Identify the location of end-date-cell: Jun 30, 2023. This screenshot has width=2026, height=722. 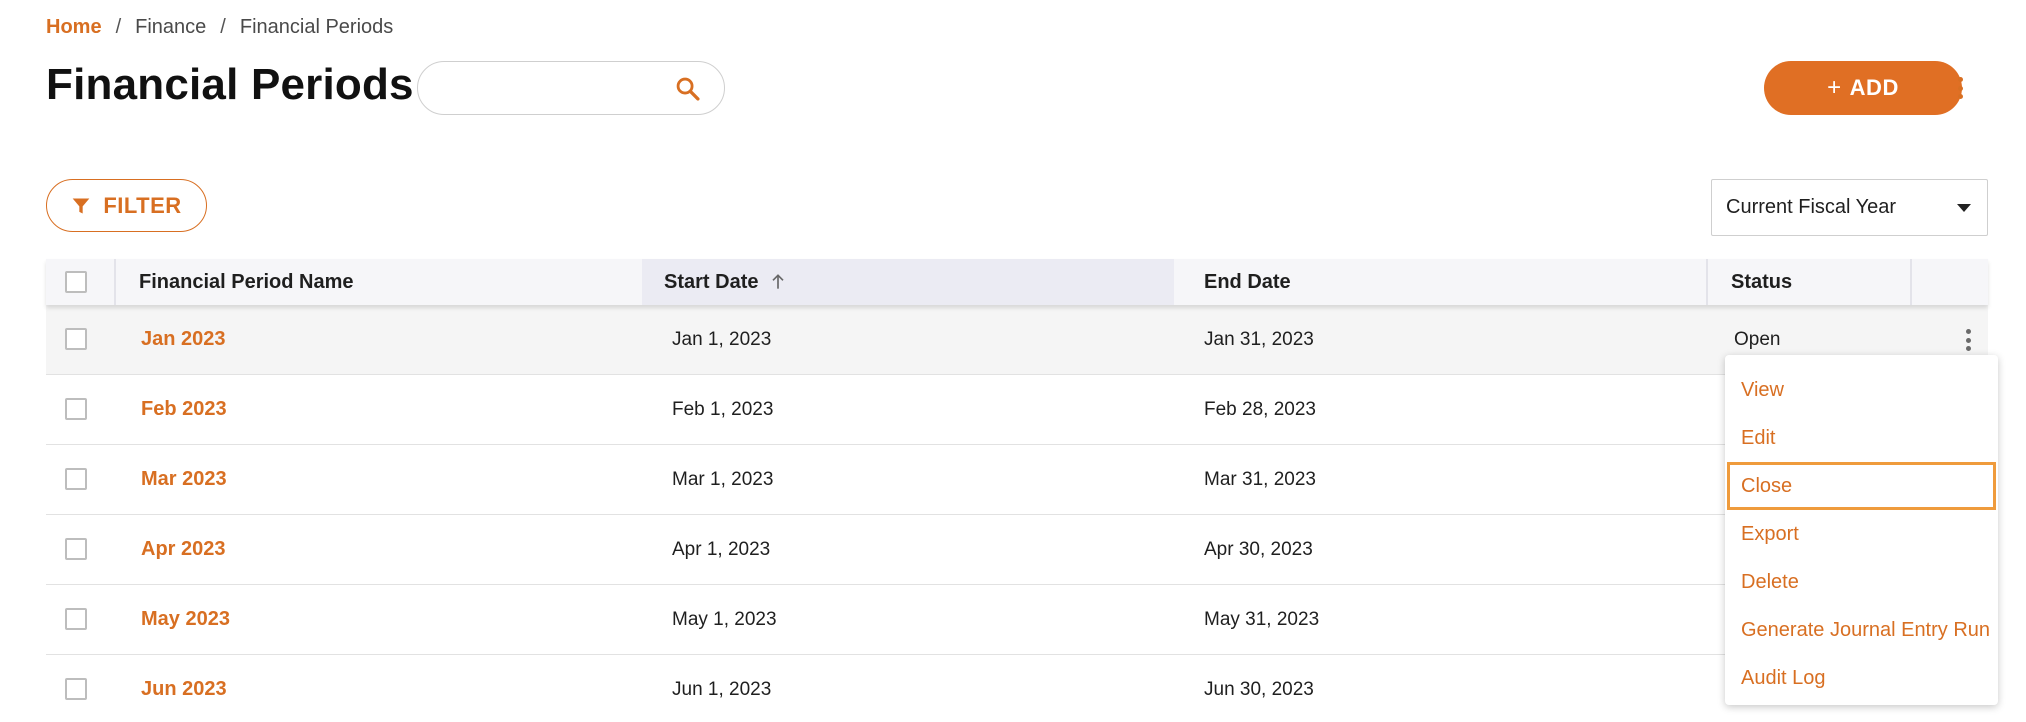
(1259, 689).